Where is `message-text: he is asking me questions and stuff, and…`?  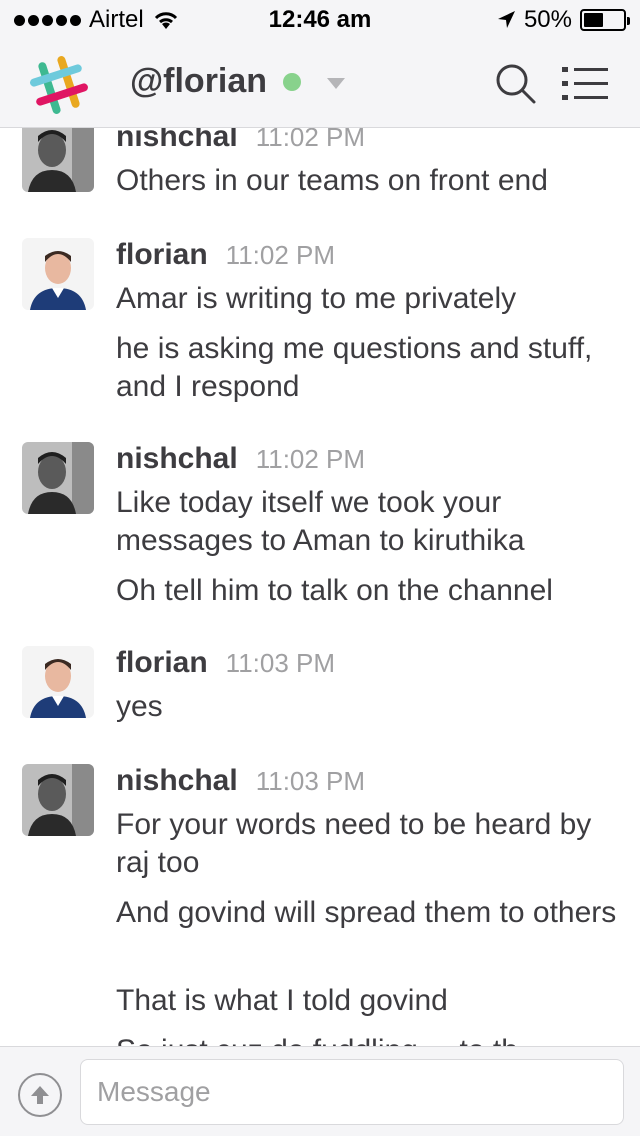
message-text: he is asking me questions and stuff, and… is located at coordinates (354, 367).